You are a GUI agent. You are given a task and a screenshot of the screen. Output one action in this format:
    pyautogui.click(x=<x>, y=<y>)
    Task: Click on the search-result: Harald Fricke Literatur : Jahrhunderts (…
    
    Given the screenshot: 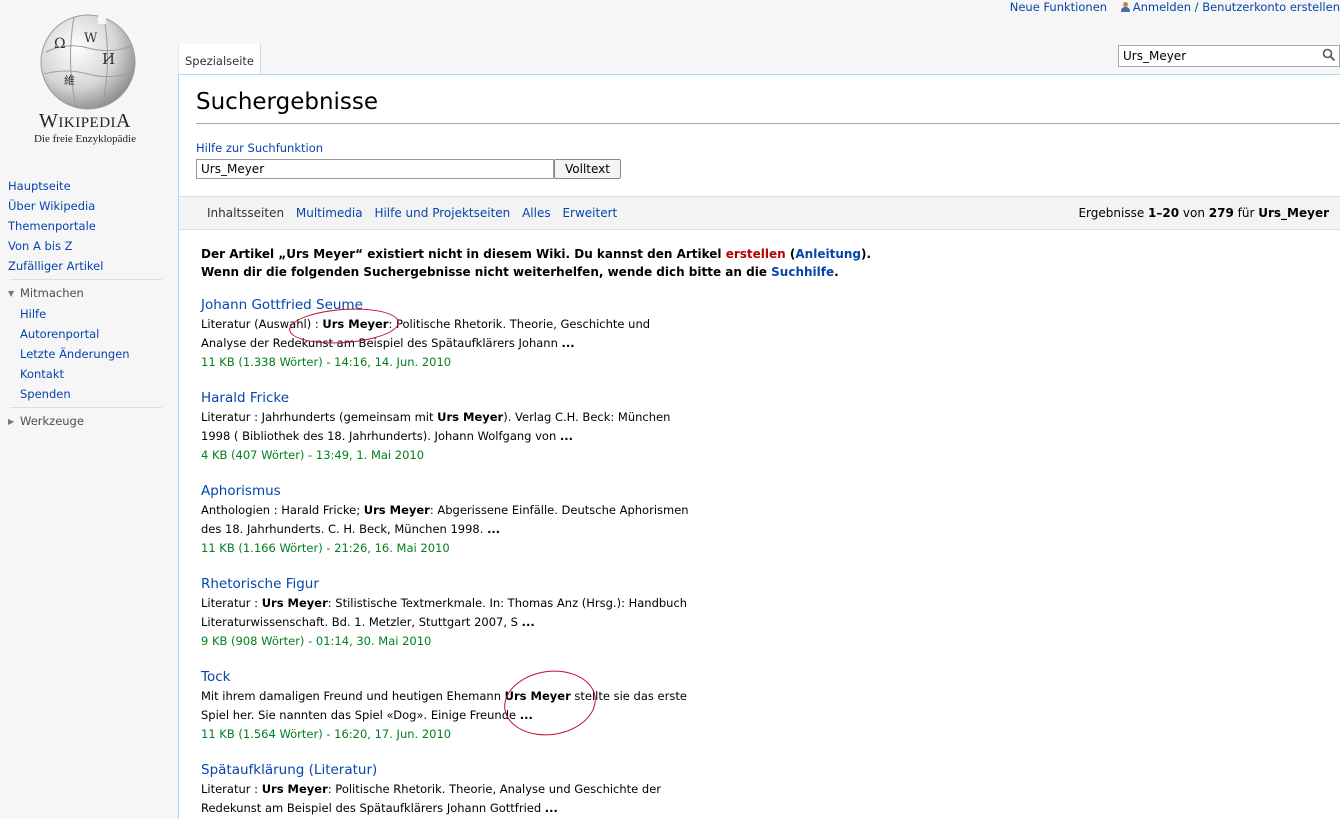 What is the action you would take?
    pyautogui.click(x=435, y=427)
    